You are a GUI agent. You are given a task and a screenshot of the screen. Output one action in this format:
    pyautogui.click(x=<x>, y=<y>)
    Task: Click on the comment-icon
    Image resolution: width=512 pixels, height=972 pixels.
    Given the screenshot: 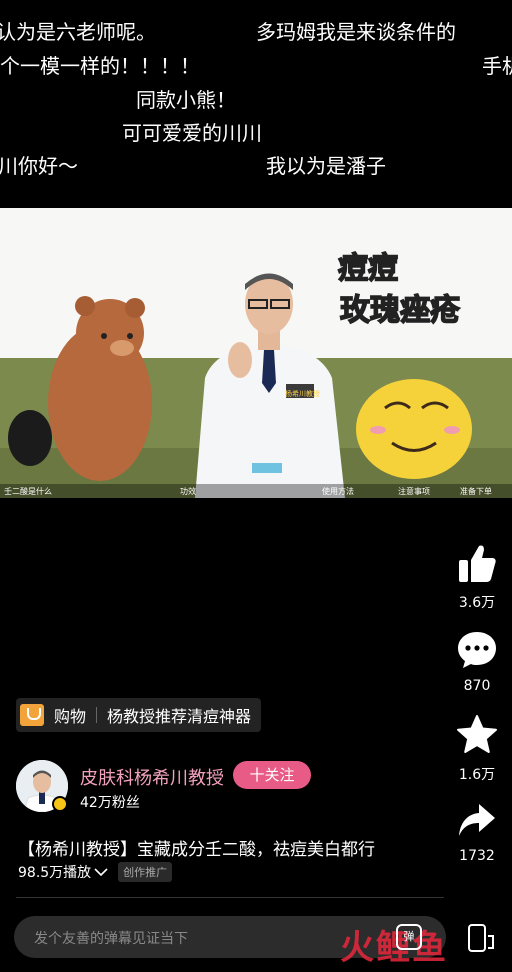 What is the action you would take?
    pyautogui.click(x=477, y=650)
    